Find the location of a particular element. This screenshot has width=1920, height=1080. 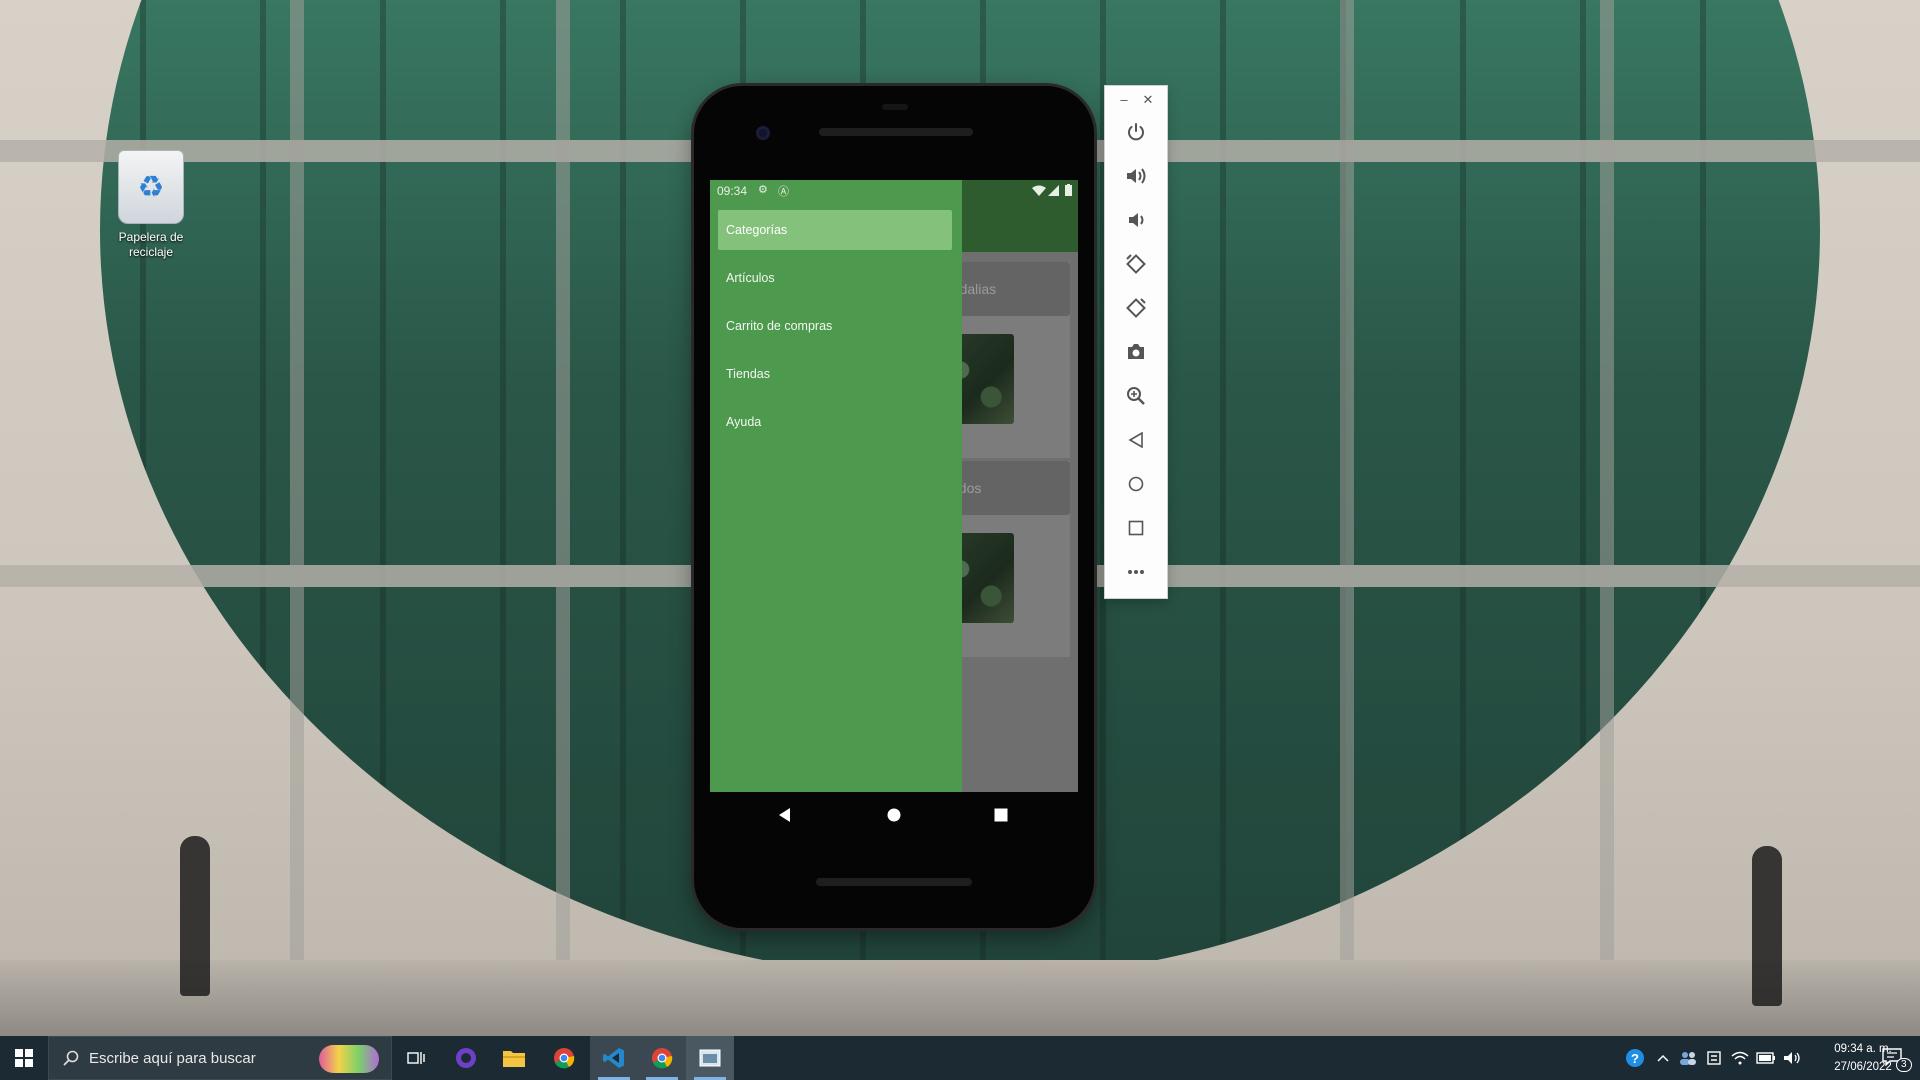

home-icon is located at coordinates (1136, 484).